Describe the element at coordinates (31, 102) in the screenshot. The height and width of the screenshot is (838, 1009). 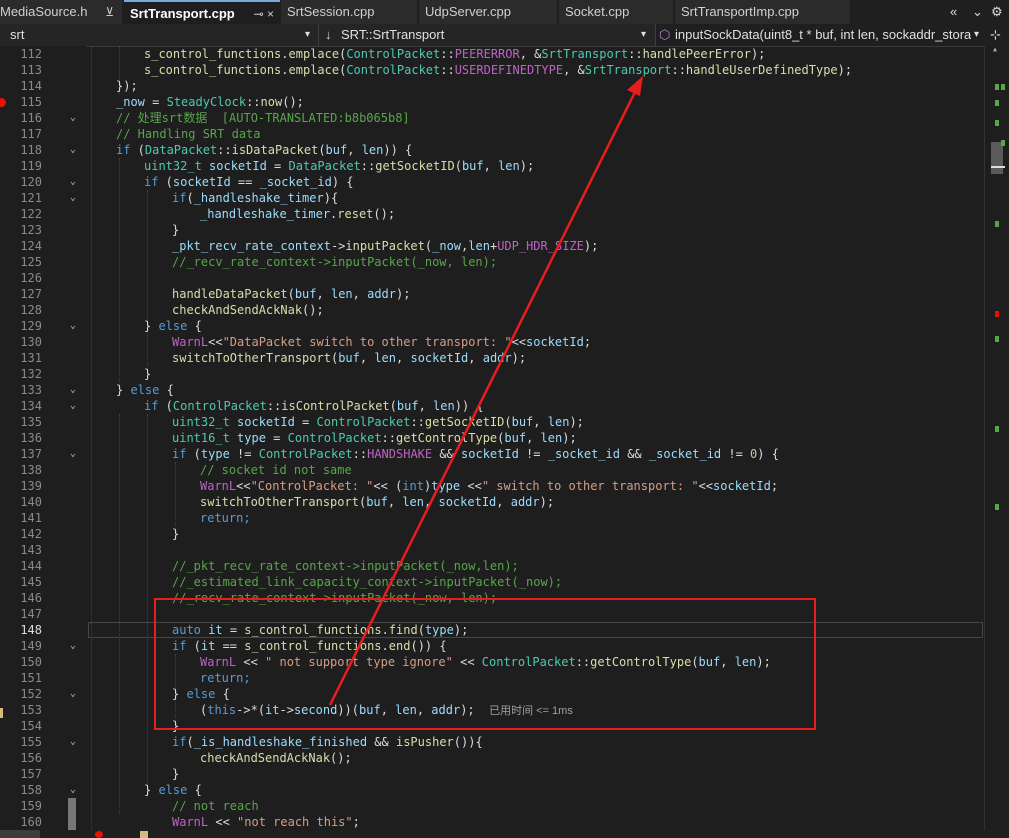
I see `line-number: 115` at that location.